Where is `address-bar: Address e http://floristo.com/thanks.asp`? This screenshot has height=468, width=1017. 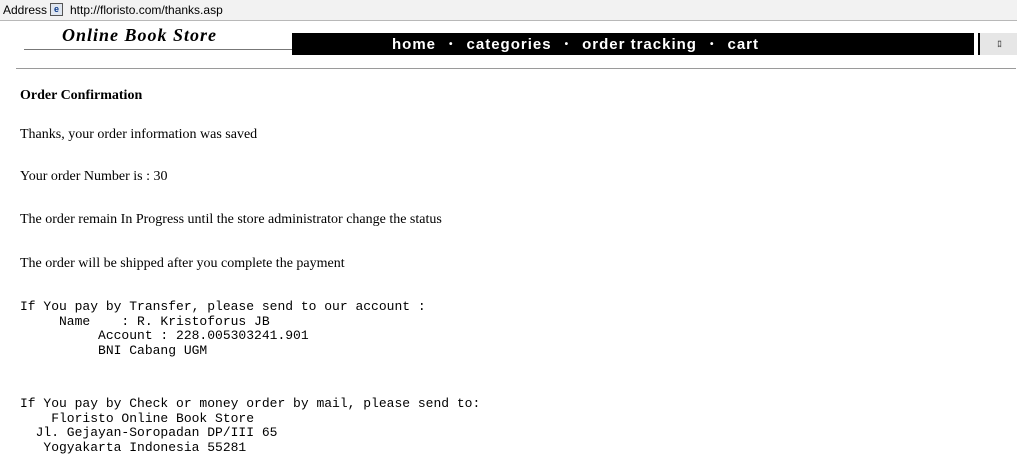
address-bar: Address e http://floristo.com/thanks.asp is located at coordinates (508, 10).